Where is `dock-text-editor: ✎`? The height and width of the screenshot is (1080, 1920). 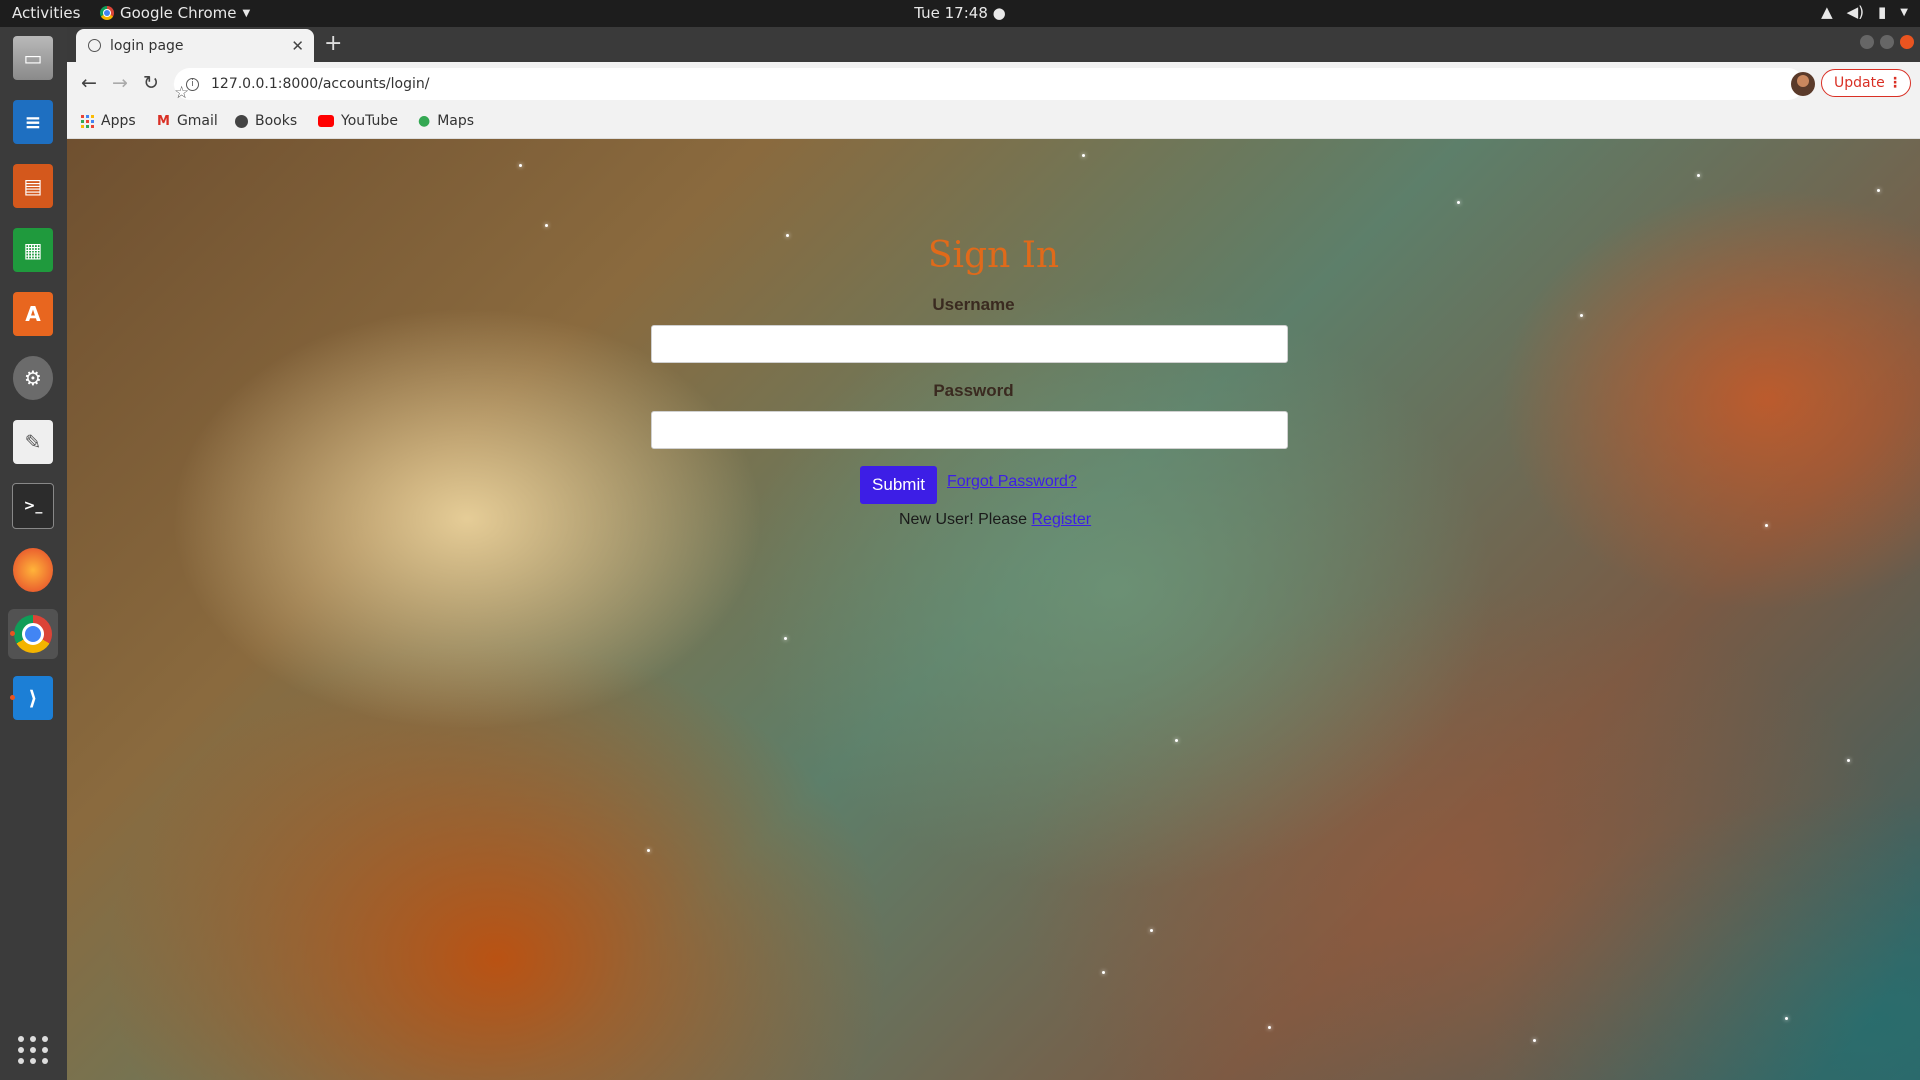
dock-text-editor: ✎ is located at coordinates (33, 442).